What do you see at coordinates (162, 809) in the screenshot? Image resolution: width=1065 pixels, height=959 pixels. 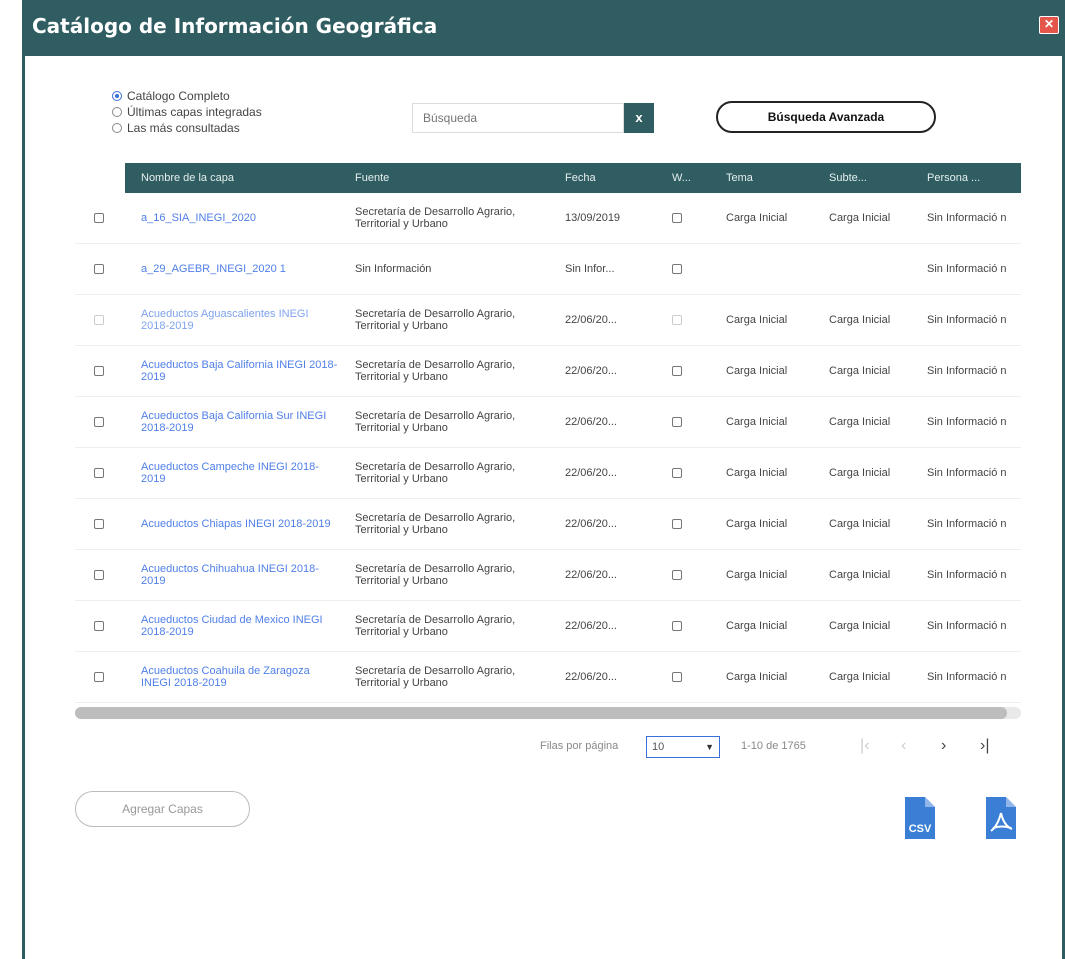 I see `add-layers-button: Agregar Capas` at bounding box center [162, 809].